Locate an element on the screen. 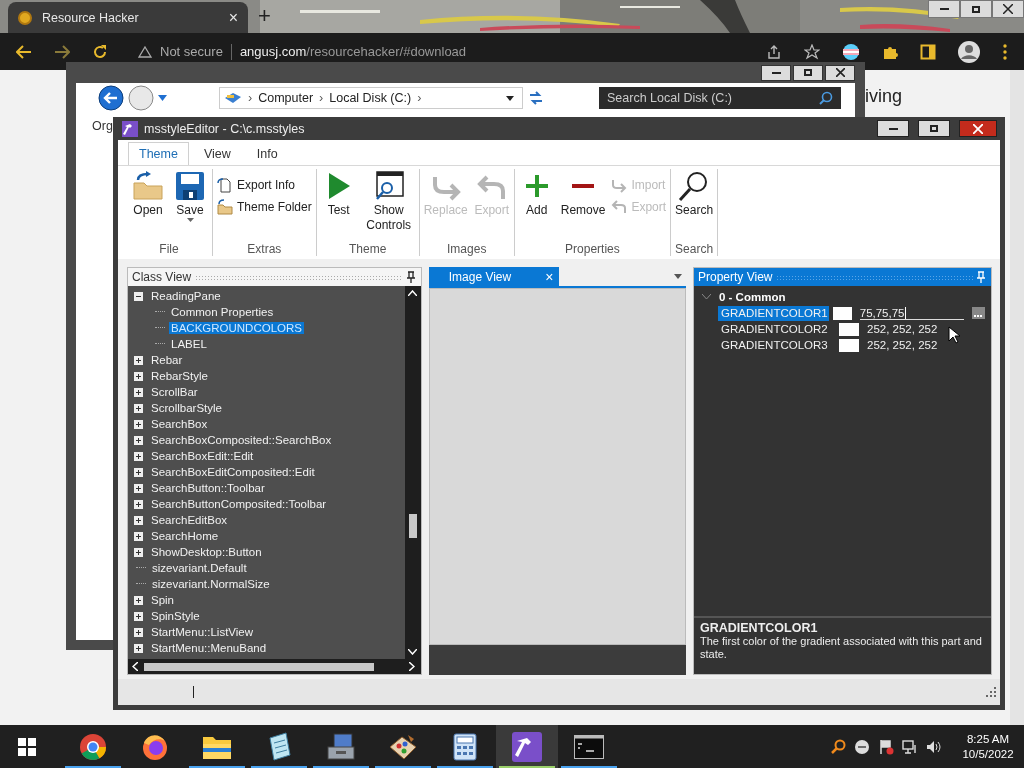  tree-item: SearchBoxEditComposited::Edit is located at coordinates (233, 472).